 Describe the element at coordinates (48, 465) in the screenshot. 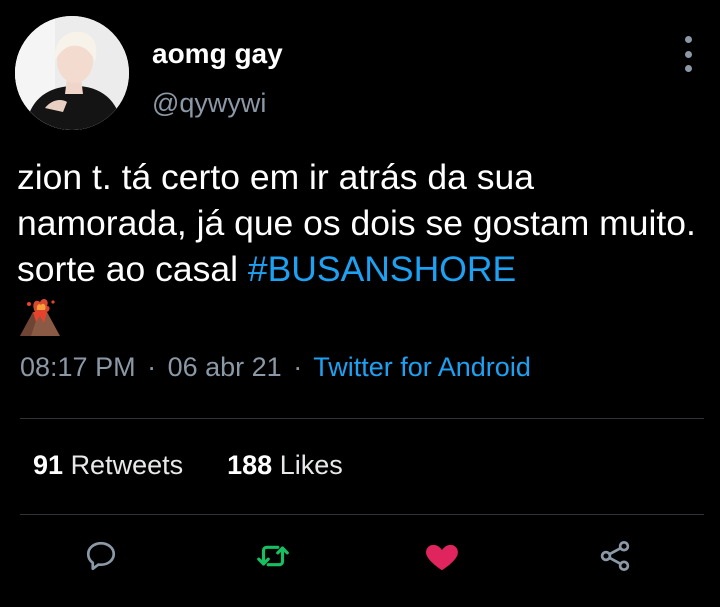

I see `retweets-count: 91` at that location.